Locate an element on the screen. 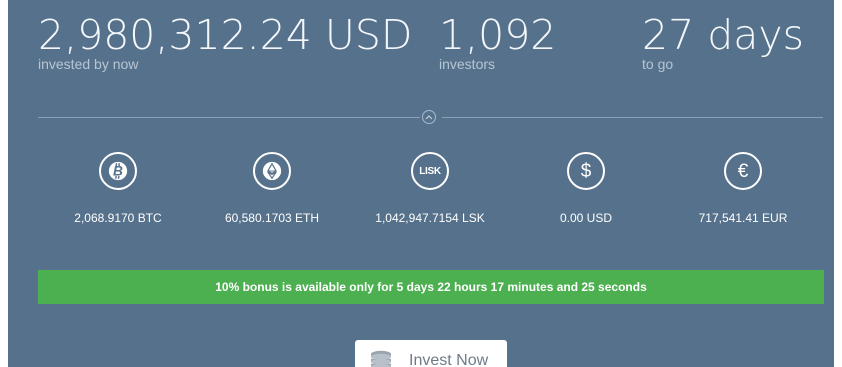 Image resolution: width=842 pixels, height=367 pixels. currency-eur: € 717,541.41 EUR is located at coordinates (743, 188).